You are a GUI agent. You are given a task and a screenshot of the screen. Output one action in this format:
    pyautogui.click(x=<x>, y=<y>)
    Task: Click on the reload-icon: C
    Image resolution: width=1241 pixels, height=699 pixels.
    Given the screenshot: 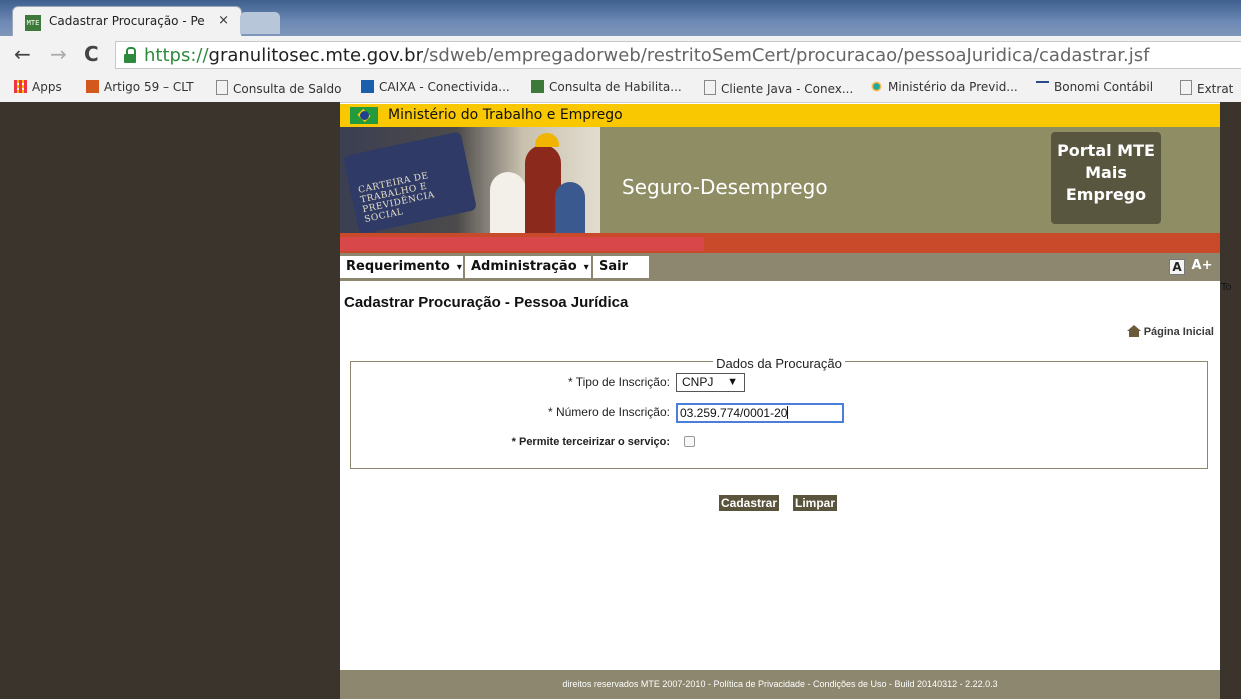 What is the action you would take?
    pyautogui.click(x=91, y=54)
    